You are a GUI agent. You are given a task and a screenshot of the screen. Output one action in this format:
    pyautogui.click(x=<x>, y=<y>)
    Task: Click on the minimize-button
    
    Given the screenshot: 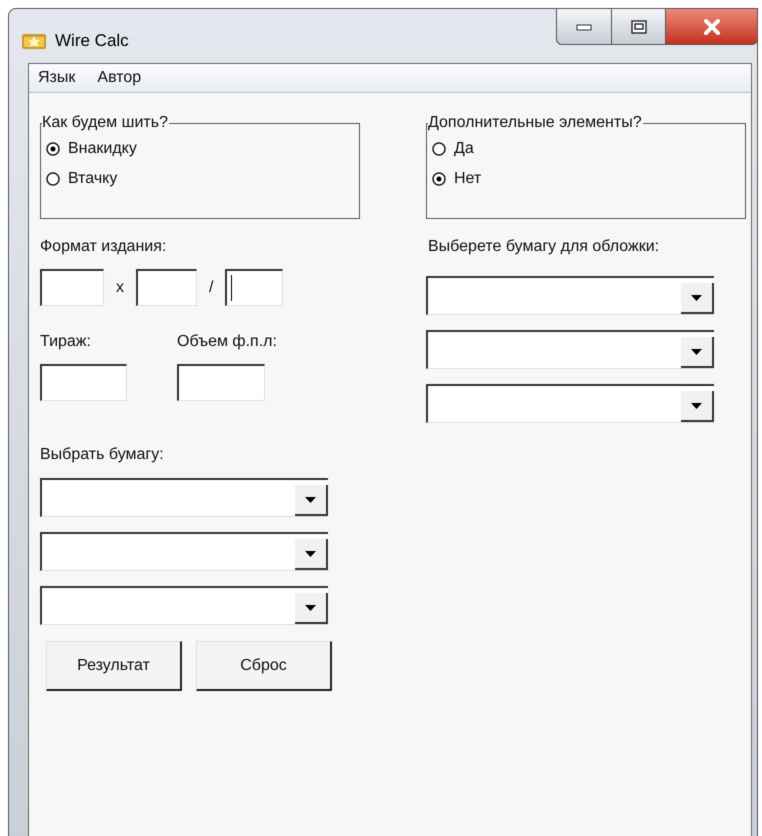 What is the action you would take?
    pyautogui.click(x=584, y=26)
    